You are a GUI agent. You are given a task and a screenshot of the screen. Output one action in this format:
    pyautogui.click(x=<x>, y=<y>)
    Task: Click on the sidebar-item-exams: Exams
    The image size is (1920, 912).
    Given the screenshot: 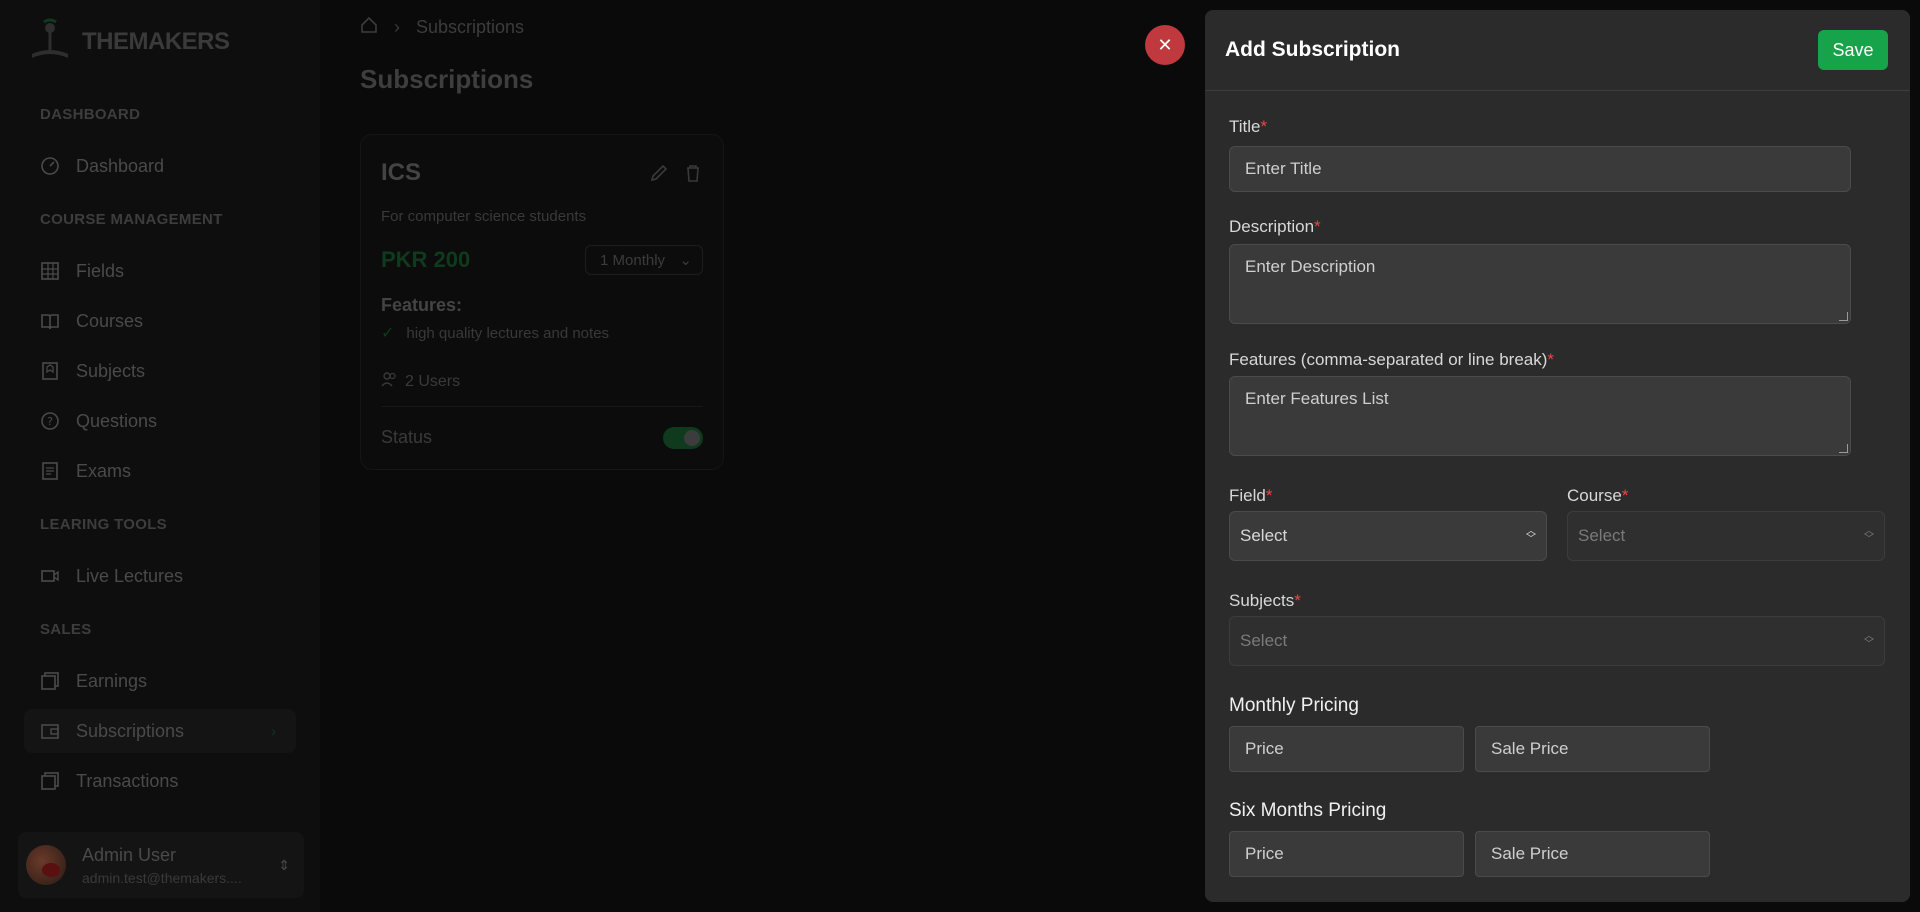 What is the action you would take?
    pyautogui.click(x=160, y=471)
    